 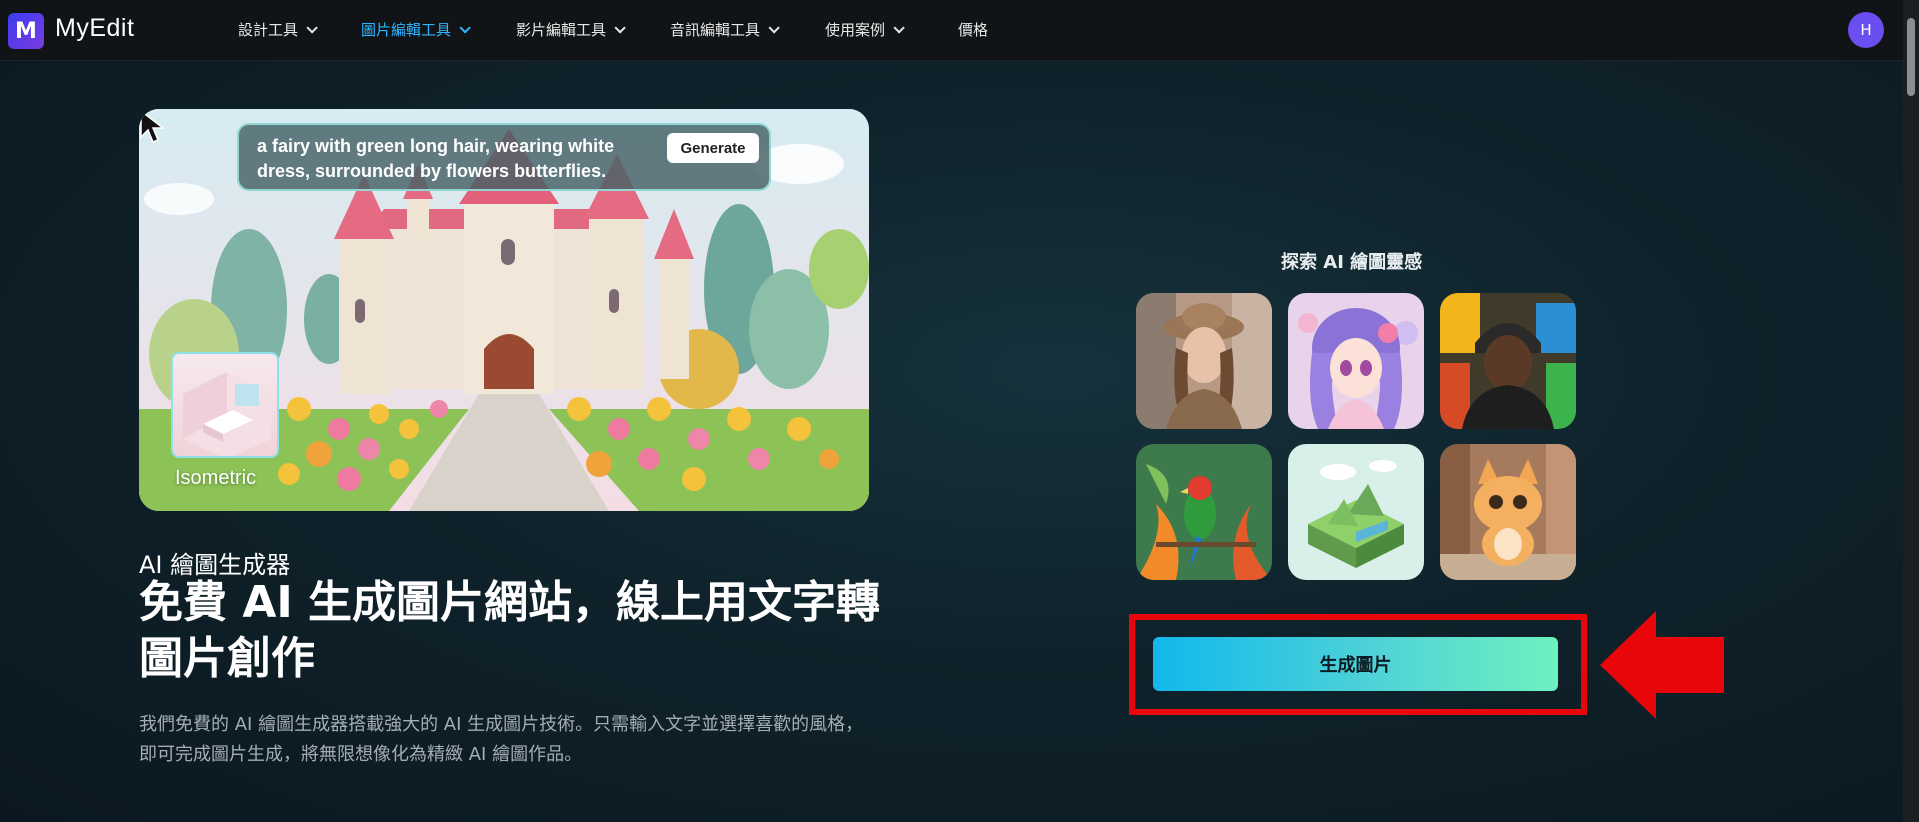 What do you see at coordinates (1356, 361) in the screenshot?
I see `inspiration-tile-anime-girl` at bounding box center [1356, 361].